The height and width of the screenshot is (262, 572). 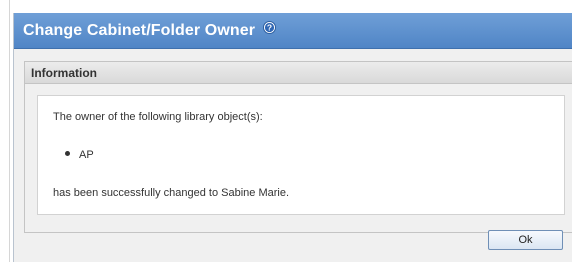 What do you see at coordinates (298, 73) in the screenshot?
I see `information-section-header: Information` at bounding box center [298, 73].